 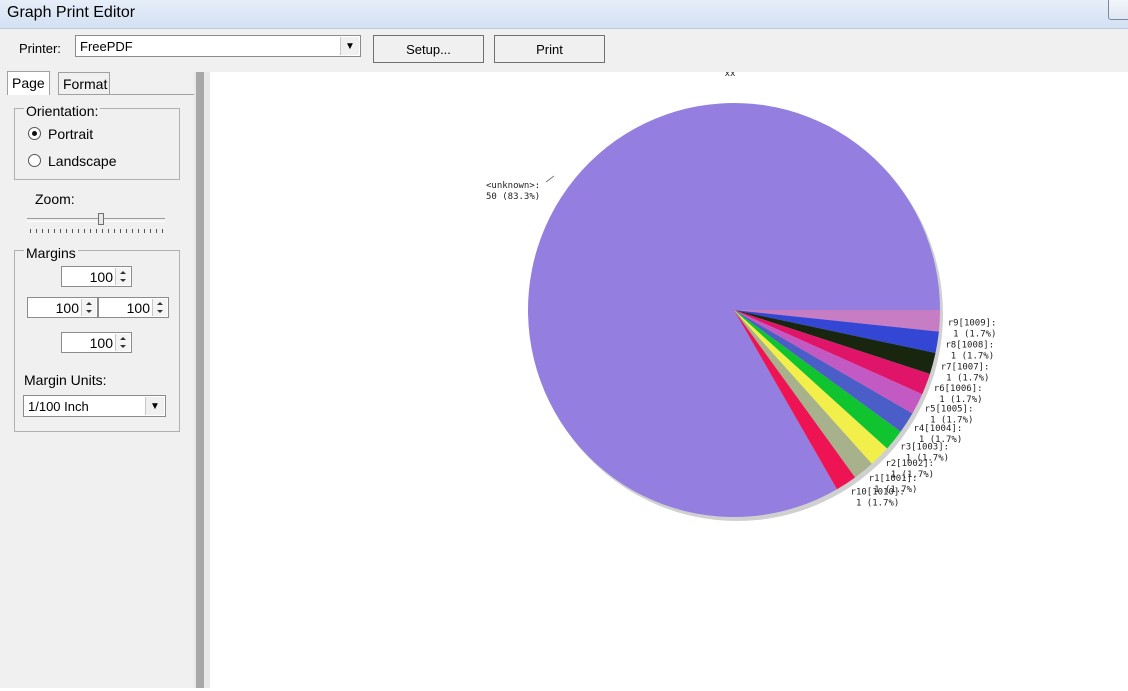 I want to click on pie-label-10: r10[1010]: 1 (1.7%), so click(x=878, y=497).